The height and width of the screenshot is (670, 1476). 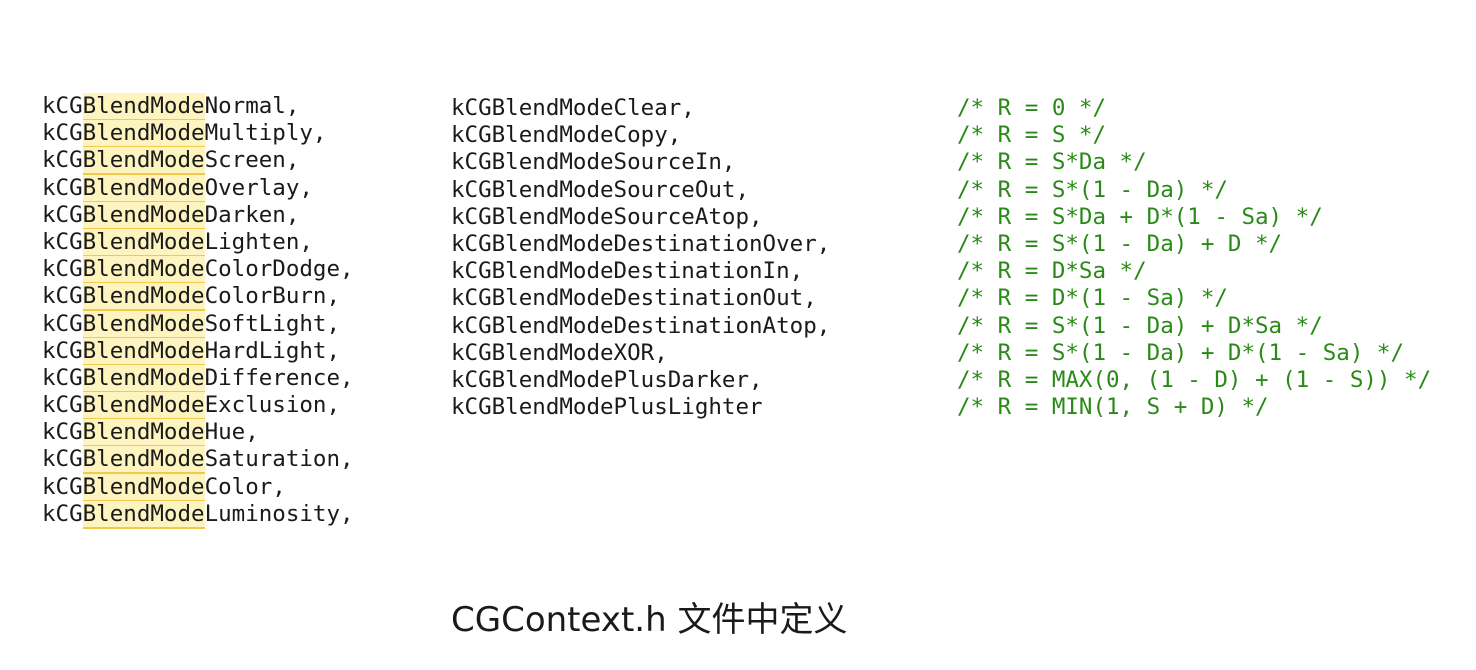 I want to click on blend-mode-line: kCGBlendModeColor,, so click(x=198, y=487).